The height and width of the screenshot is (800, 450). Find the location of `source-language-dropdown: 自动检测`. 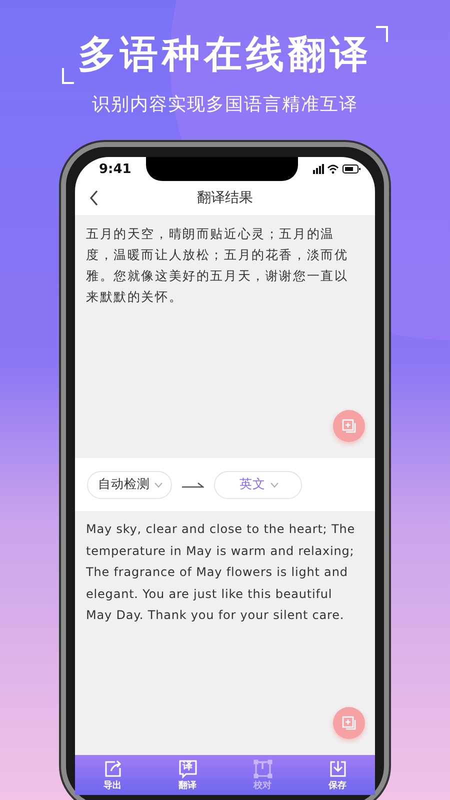

source-language-dropdown: 自动检测 is located at coordinates (129, 484).